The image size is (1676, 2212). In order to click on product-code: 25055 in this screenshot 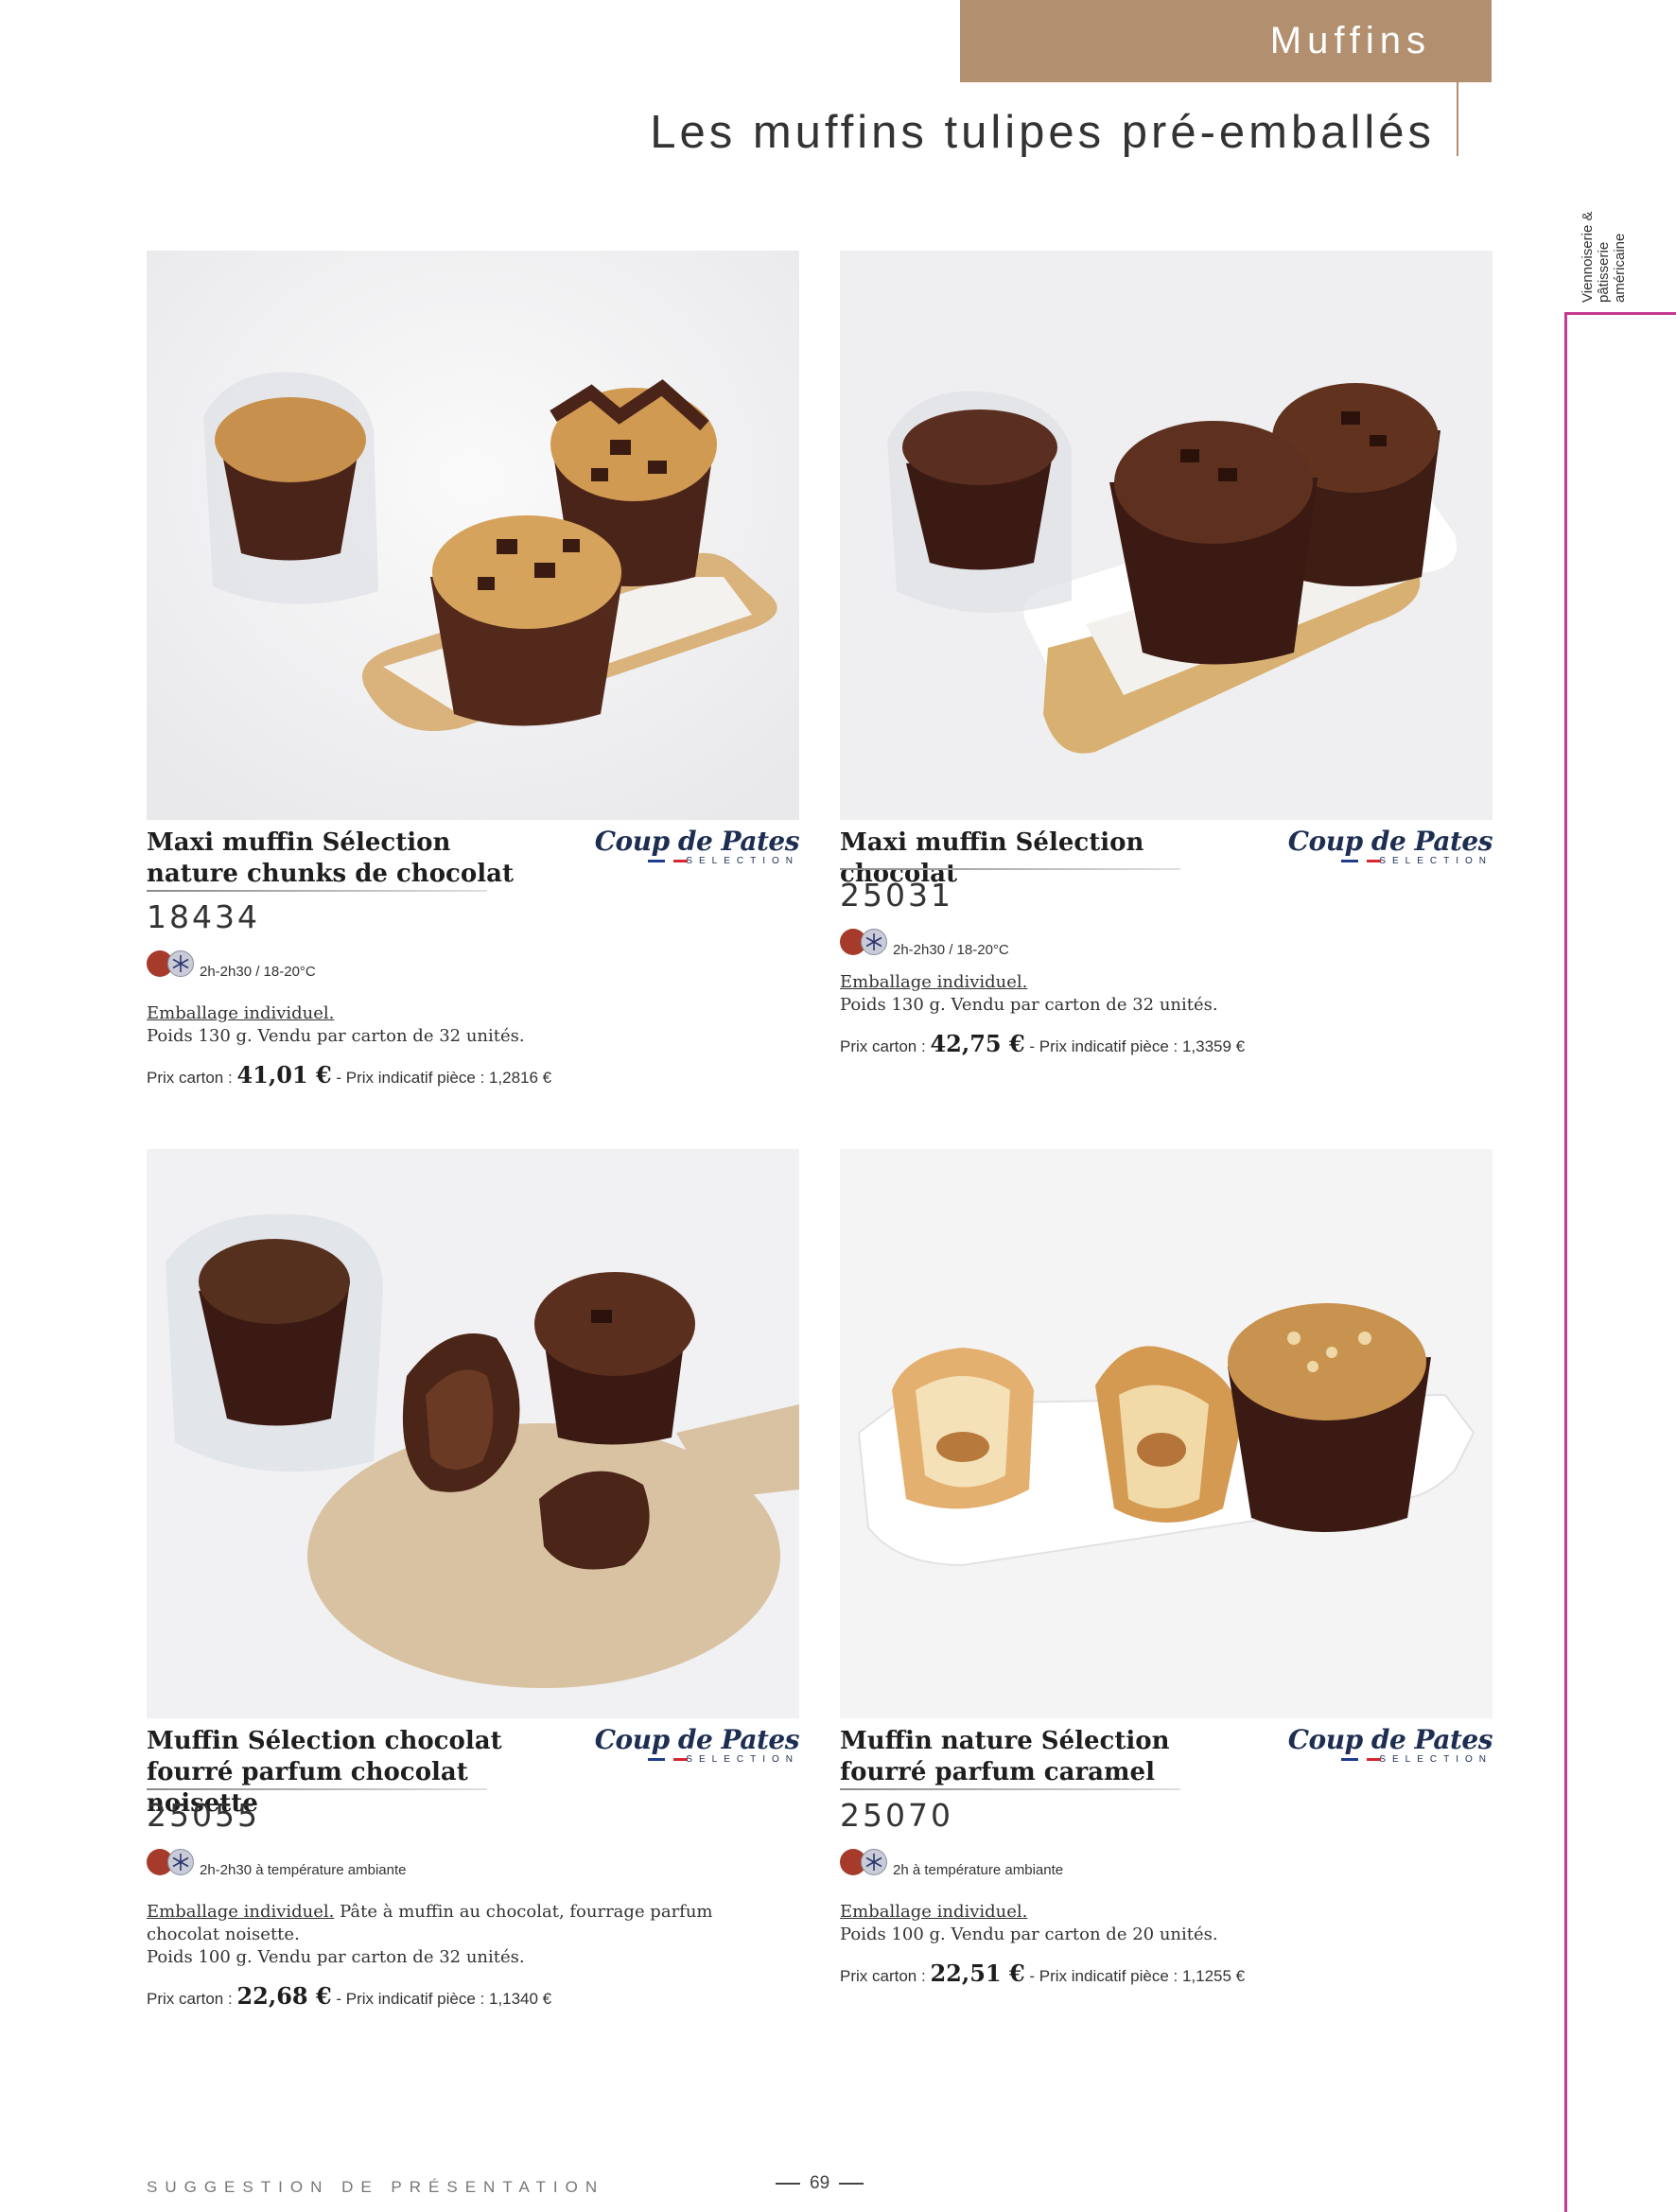, I will do `click(204, 1815)`.